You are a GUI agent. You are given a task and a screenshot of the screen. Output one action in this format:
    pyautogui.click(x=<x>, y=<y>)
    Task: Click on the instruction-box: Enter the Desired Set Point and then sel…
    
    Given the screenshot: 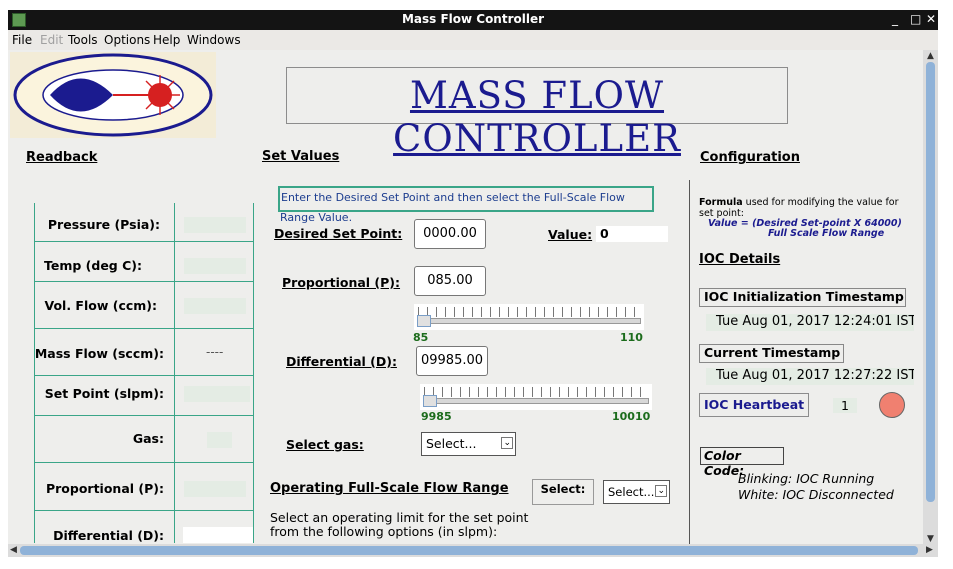 What is the action you would take?
    pyautogui.click(x=466, y=205)
    